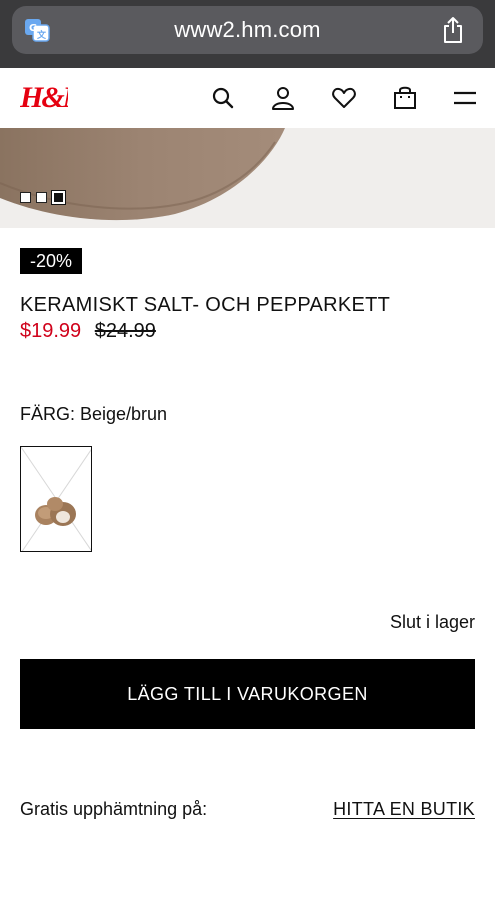 The width and height of the screenshot is (495, 900). I want to click on pickup-label: Gratis upphämtning på:, so click(114, 809).